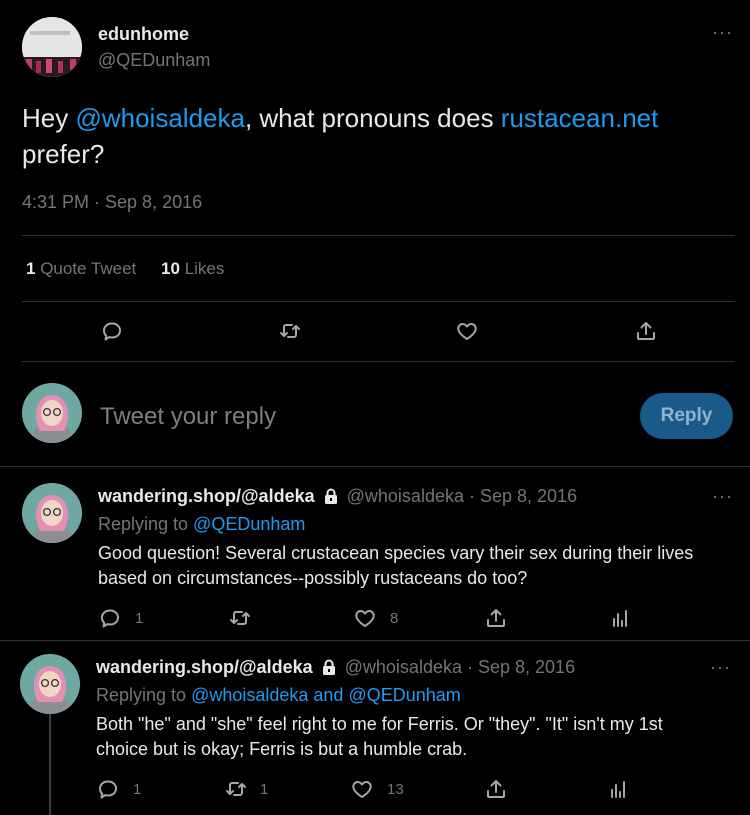  What do you see at coordinates (188, 417) in the screenshot?
I see `reply-input: Tweet your reply` at bounding box center [188, 417].